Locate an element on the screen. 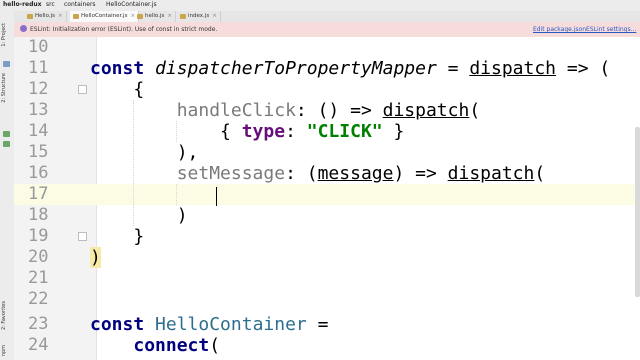  tab-hello-js-lower: hello.js × is located at coordinates (155, 16).